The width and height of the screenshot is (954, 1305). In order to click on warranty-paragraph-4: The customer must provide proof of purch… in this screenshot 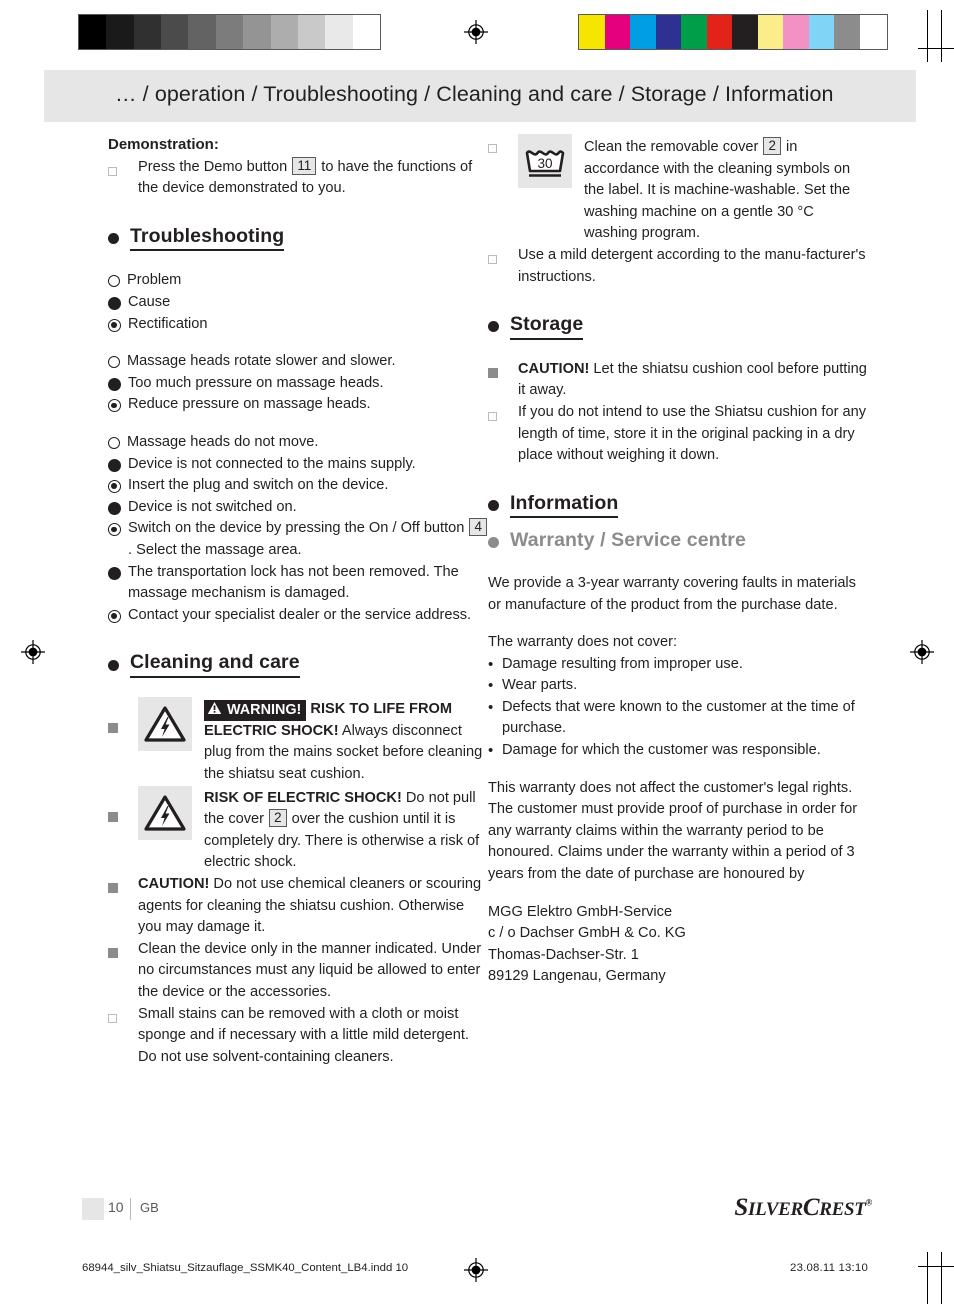, I will do `click(673, 842)`.